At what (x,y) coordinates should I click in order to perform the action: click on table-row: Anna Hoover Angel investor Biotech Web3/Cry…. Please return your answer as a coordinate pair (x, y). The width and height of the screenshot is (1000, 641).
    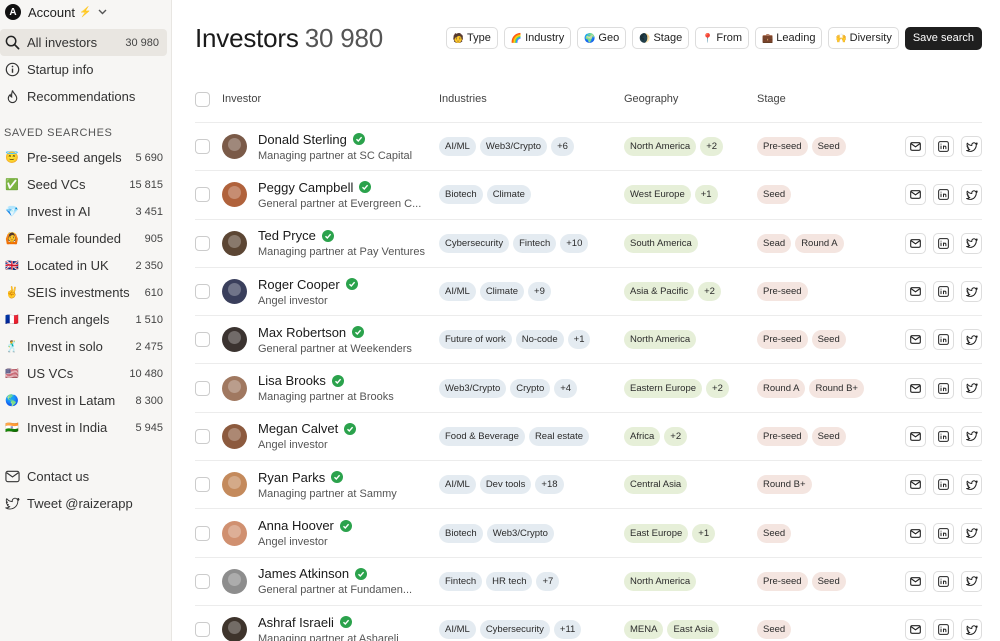
    Looking at the image, I should click on (588, 533).